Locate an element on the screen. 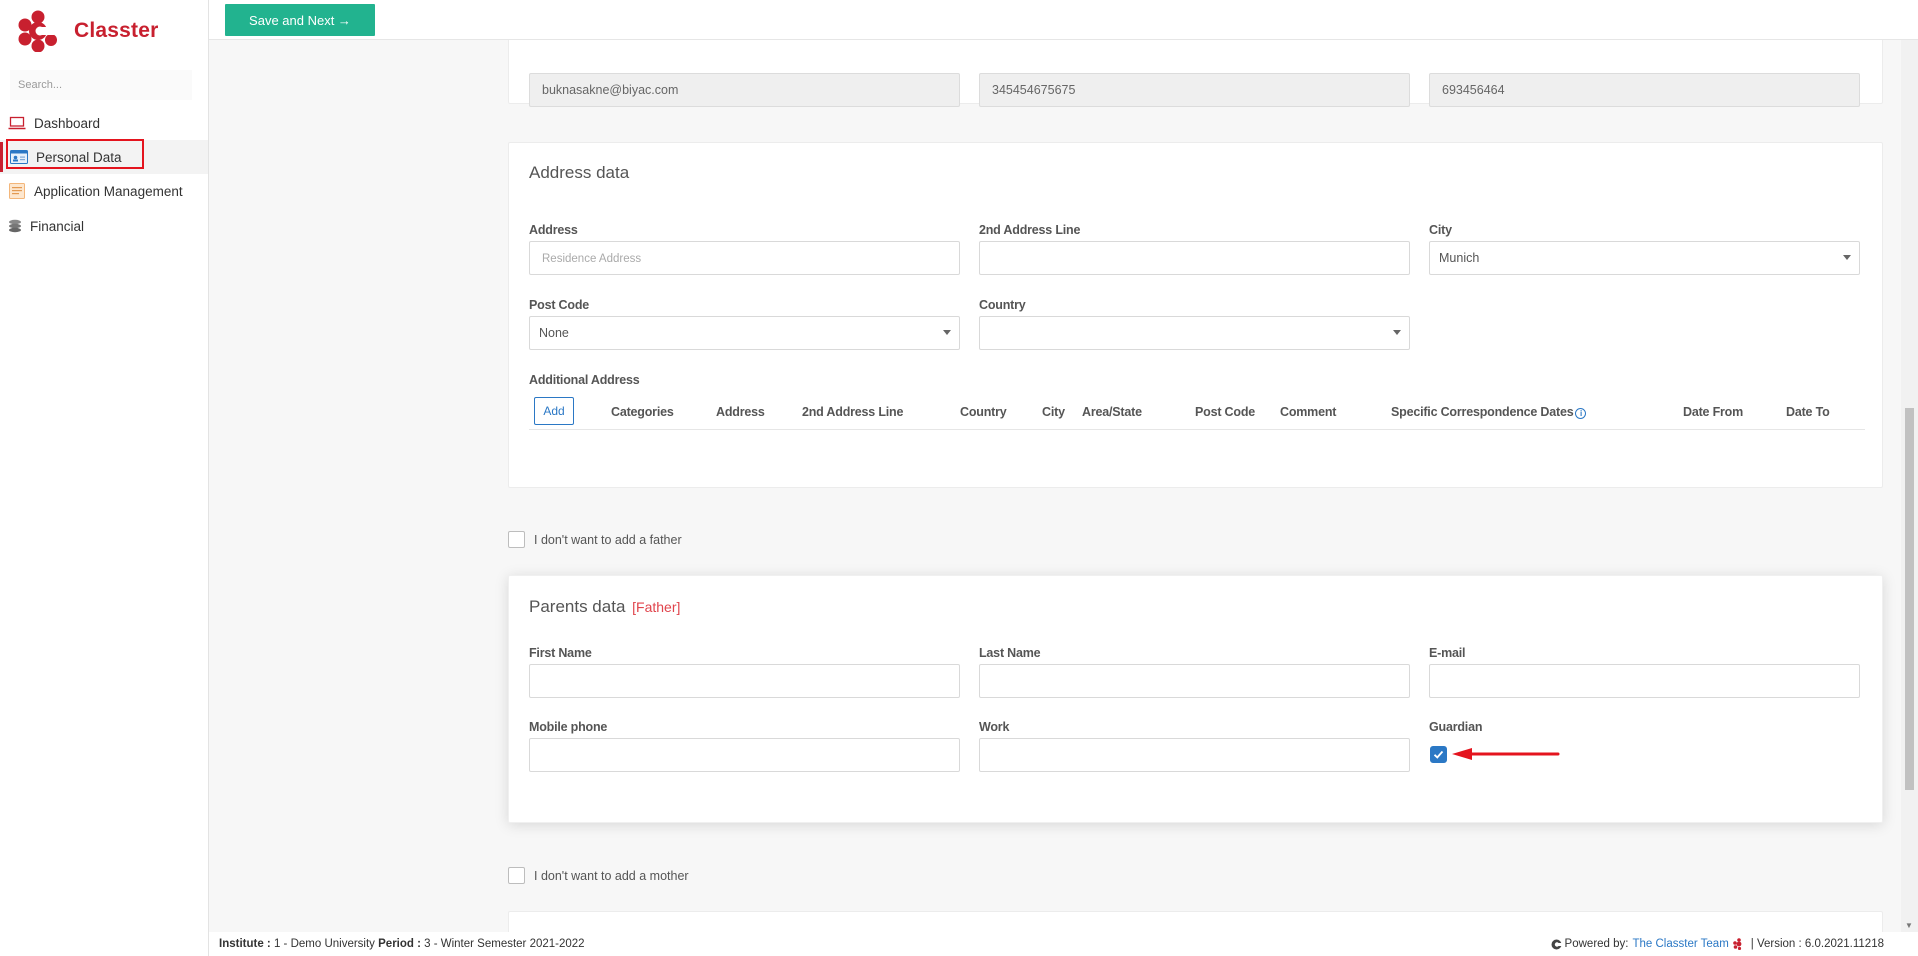 Image resolution: width=1918 pixels, height=956 pixels. column-header: Categories is located at coordinates (642, 412).